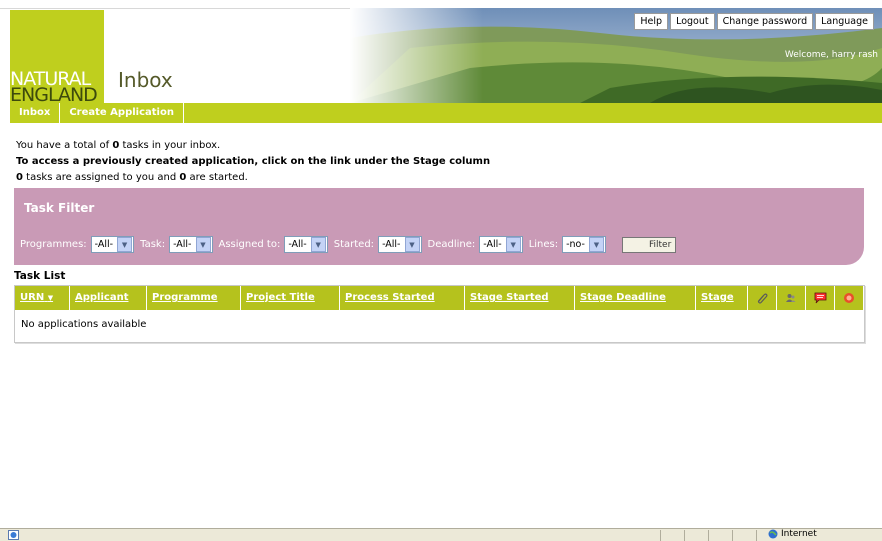 The image size is (882, 541). I want to click on assigned-to-label: Assigned to:, so click(249, 244).